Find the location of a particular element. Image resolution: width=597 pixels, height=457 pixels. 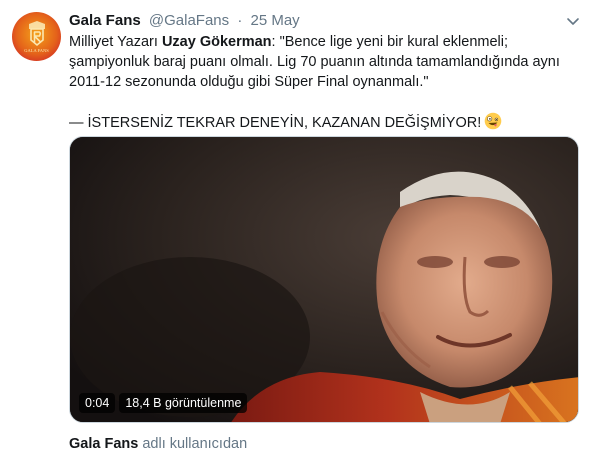

video-attribution: Gala Fans adlı kullanıcıdan is located at coordinates (158, 444).